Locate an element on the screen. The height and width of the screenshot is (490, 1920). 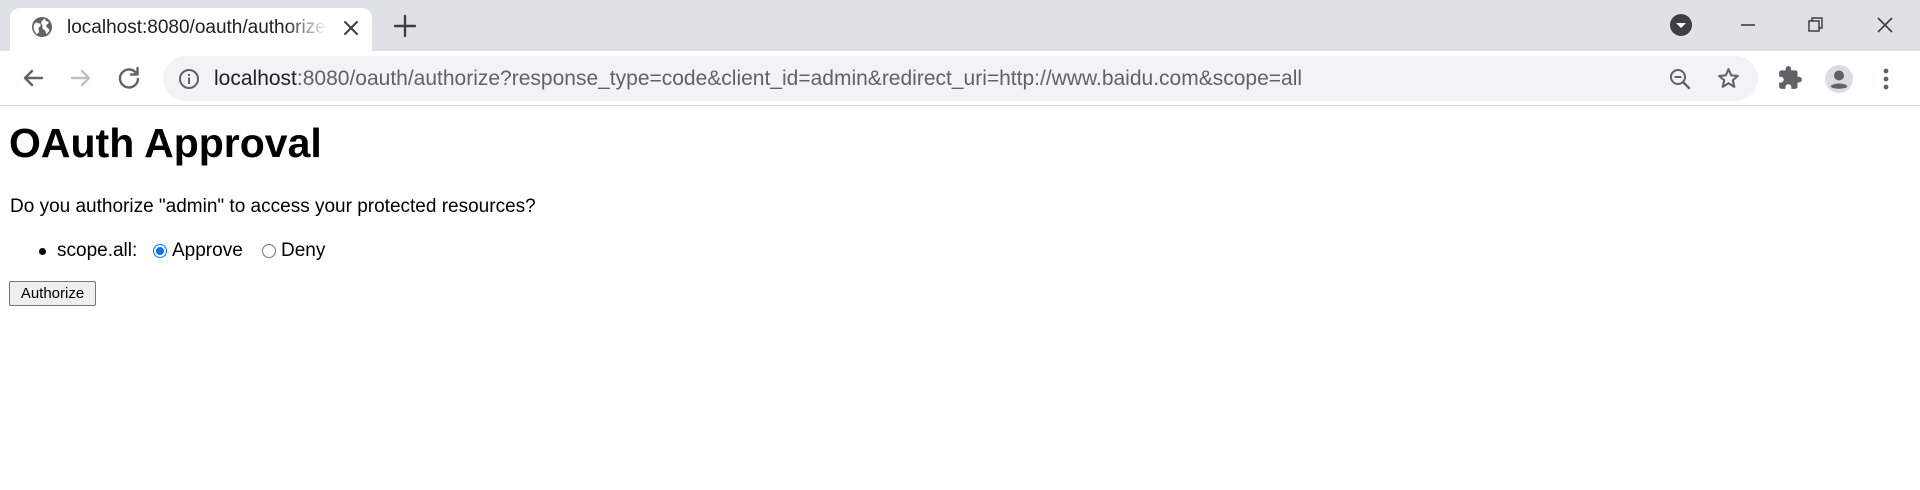
zoom-out-icon is located at coordinates (1680, 79).